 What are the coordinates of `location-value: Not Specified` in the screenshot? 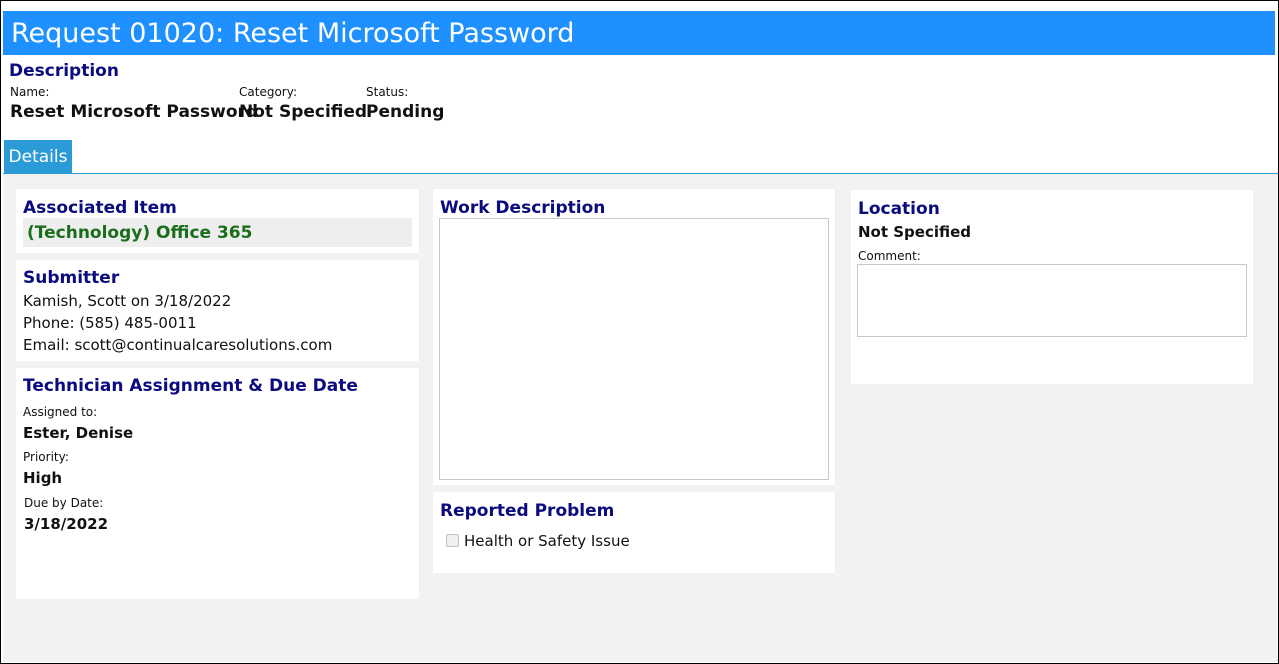 It's located at (915, 232).